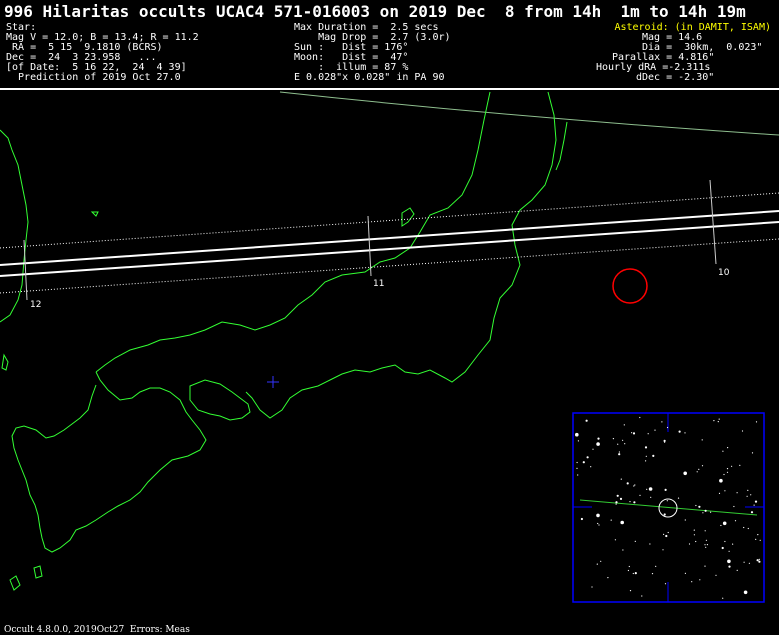 Image resolution: width=779 pixels, height=635 pixels. Describe the element at coordinates (389, 238) in the screenshot. I see `path-edge-north` at that location.